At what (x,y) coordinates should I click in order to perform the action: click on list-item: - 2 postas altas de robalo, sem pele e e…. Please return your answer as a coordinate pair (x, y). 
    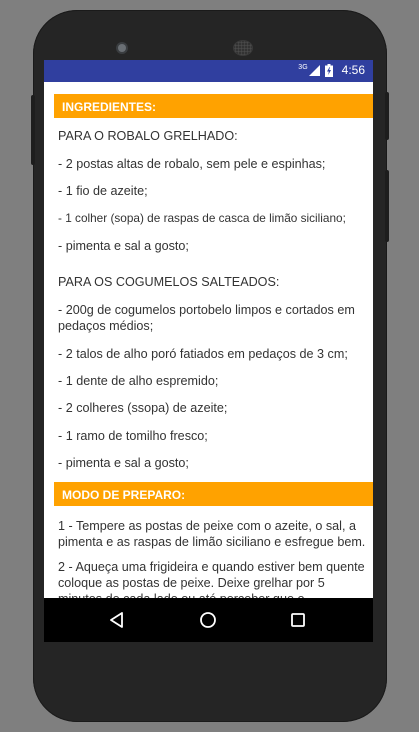
    Looking at the image, I should click on (192, 164).